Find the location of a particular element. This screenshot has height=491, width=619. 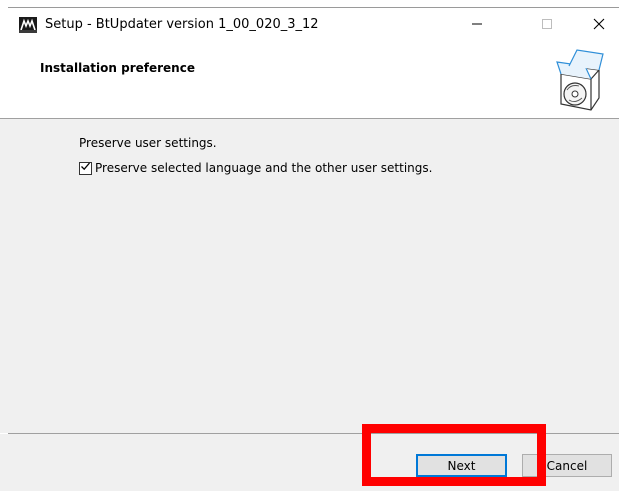

app-logo-icon is located at coordinates (28, 25).